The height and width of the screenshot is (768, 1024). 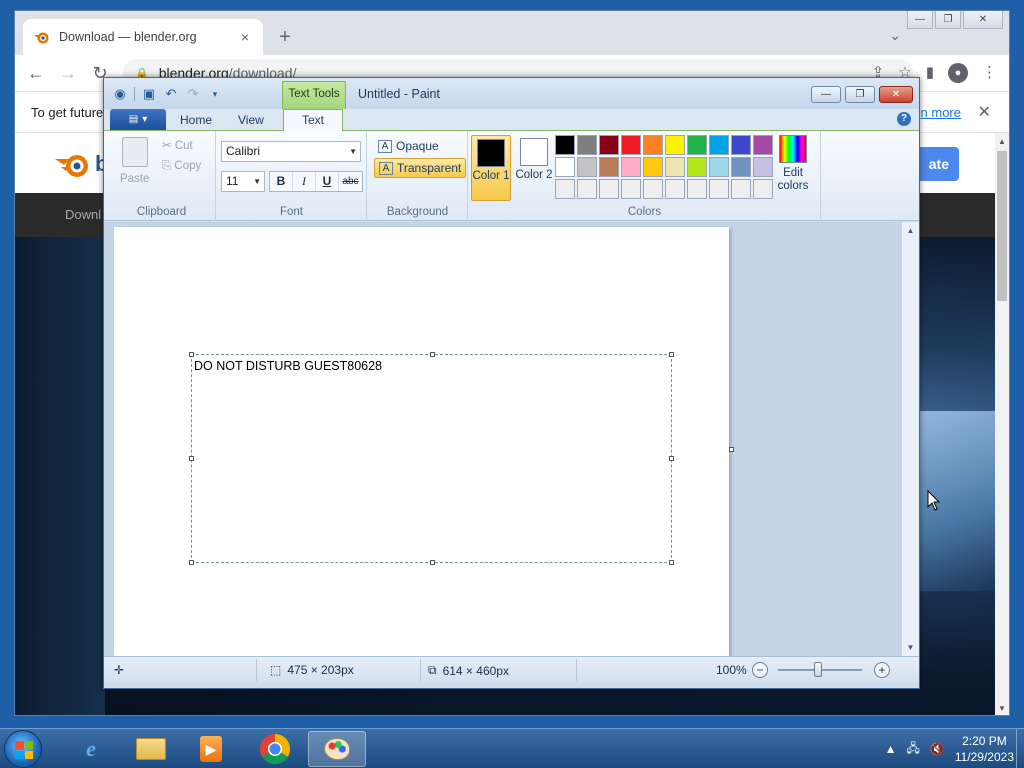 What do you see at coordinates (793, 163) in the screenshot?
I see `edit-colors-button: Edit colors` at bounding box center [793, 163].